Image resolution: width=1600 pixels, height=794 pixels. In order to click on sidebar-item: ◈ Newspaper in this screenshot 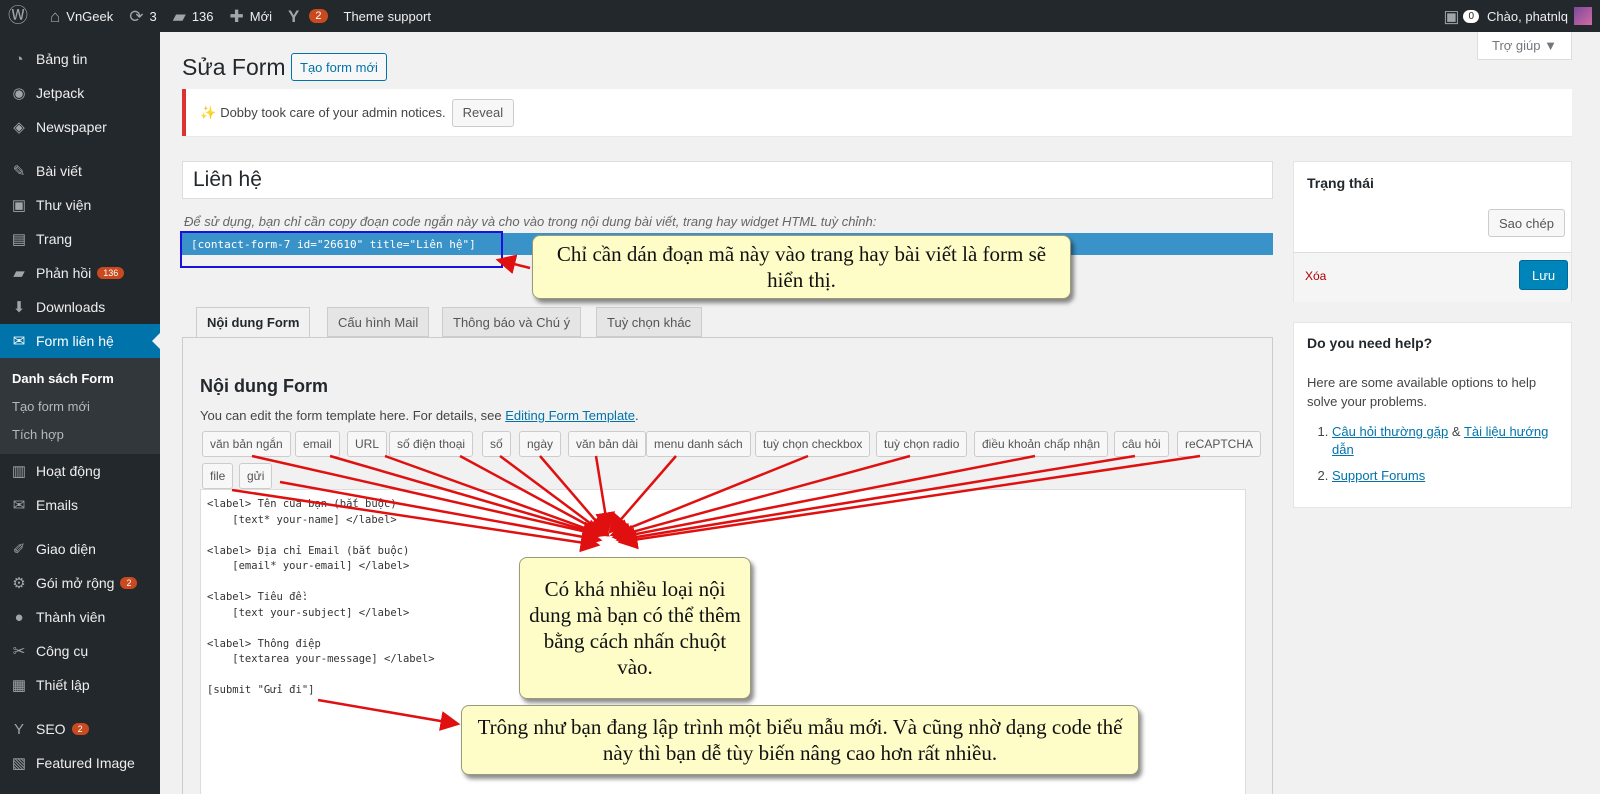, I will do `click(80, 127)`.